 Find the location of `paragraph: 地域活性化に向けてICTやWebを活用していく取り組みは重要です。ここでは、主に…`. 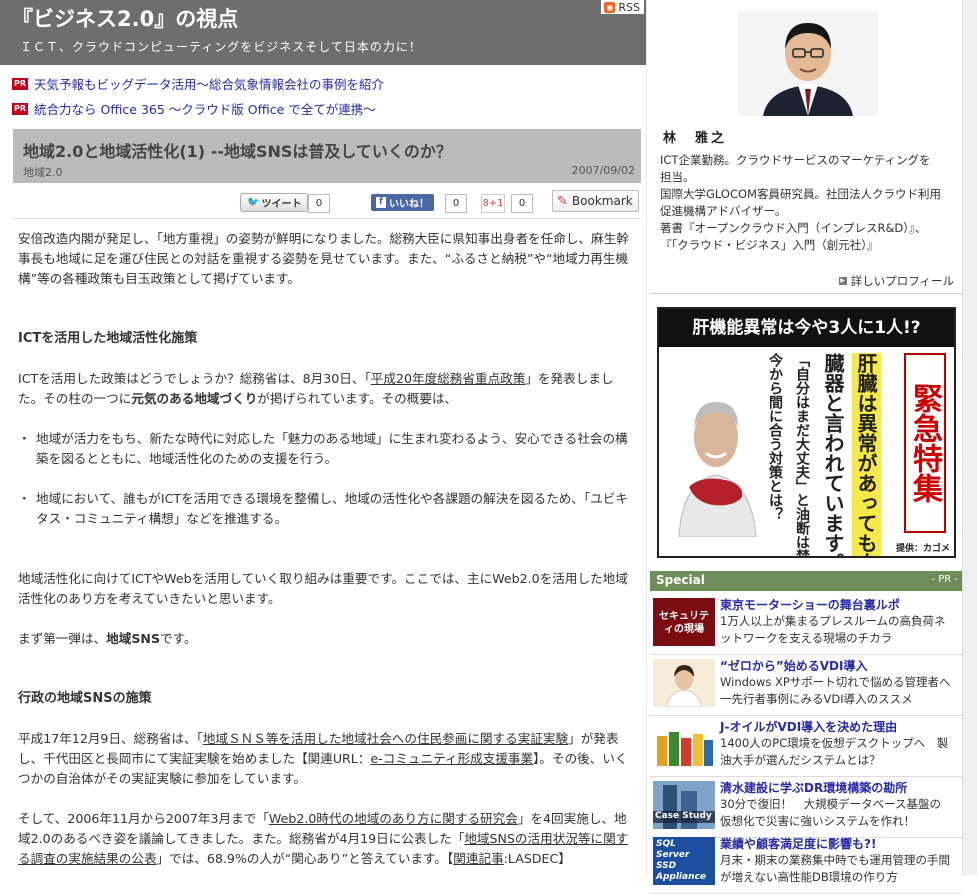

paragraph: 地域活性化に向けてICTやWebを活用していく取り組みは重要です。ここでは、主に… is located at coordinates (323, 588).